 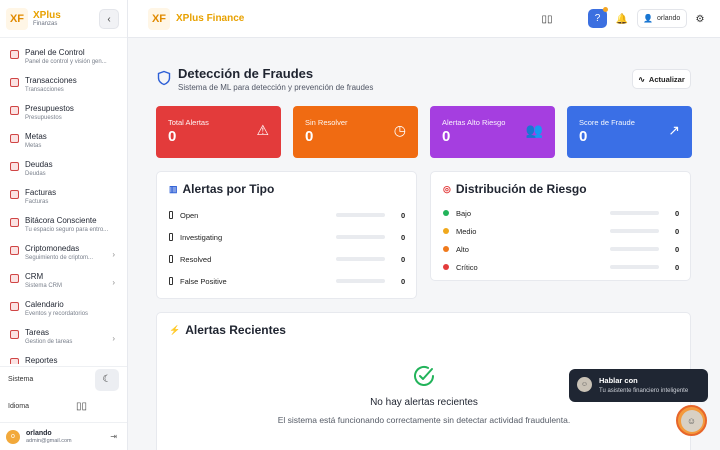 What do you see at coordinates (63, 379) in the screenshot?
I see `system-theme-row: Sistema ☾` at bounding box center [63, 379].